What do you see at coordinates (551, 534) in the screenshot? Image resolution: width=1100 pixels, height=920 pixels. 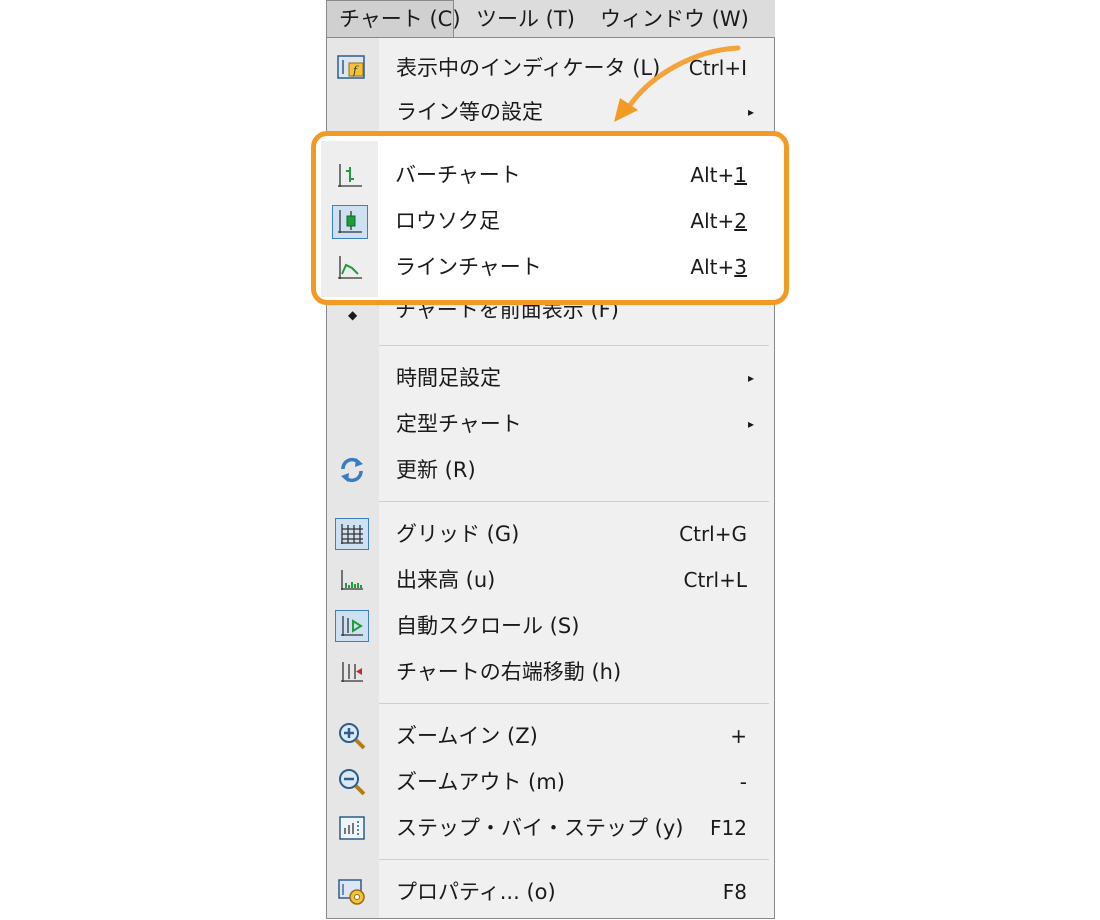 I see `menu-item-grid: グリッド (G) Ctrl+G` at bounding box center [551, 534].